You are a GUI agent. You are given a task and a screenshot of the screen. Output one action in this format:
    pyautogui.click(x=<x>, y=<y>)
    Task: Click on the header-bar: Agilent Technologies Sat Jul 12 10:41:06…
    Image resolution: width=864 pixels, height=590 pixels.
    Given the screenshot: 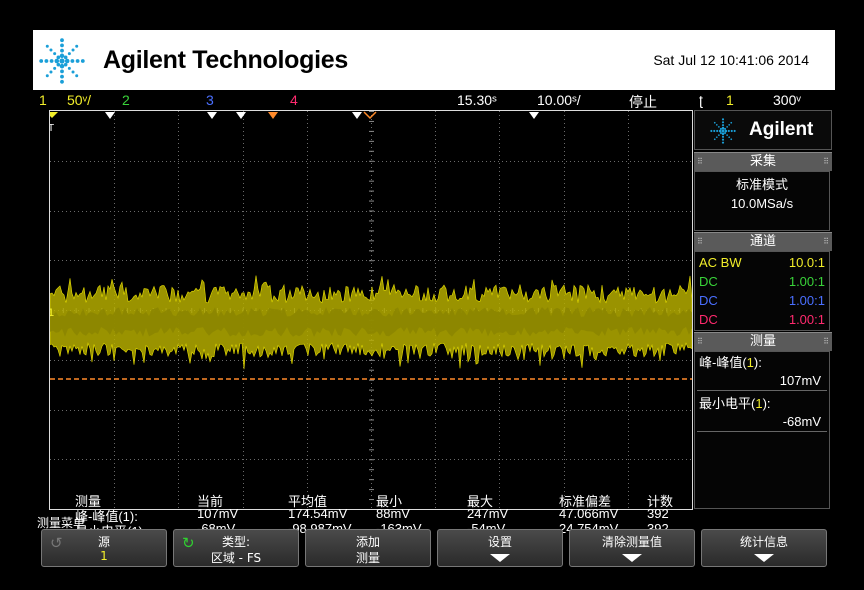 What is the action you would take?
    pyautogui.click(x=434, y=60)
    